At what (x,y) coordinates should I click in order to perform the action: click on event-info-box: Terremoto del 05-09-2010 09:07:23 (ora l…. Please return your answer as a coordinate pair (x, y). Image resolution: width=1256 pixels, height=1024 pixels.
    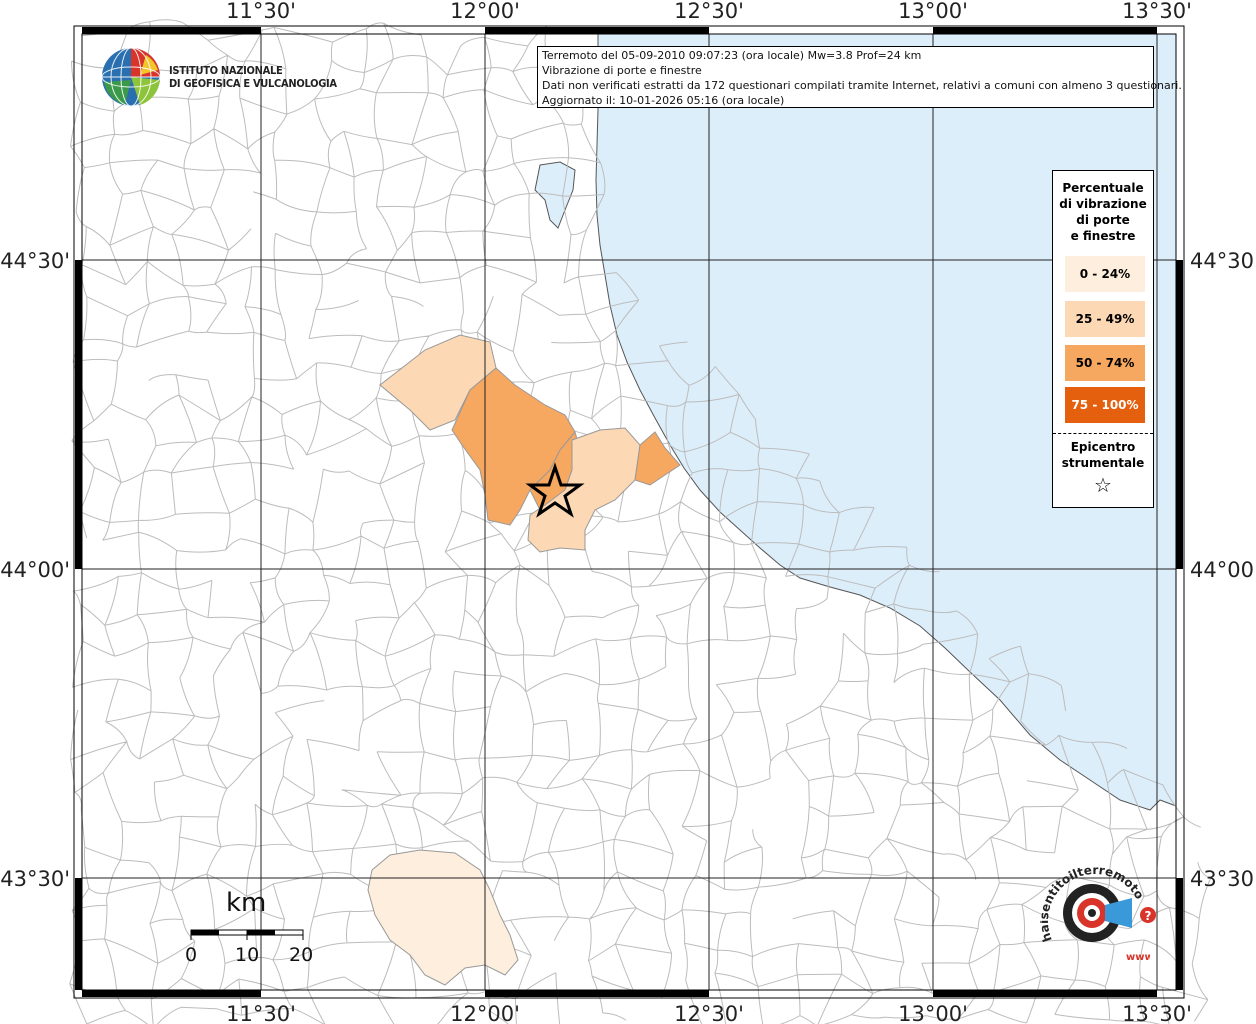
    Looking at the image, I should click on (859, 77).